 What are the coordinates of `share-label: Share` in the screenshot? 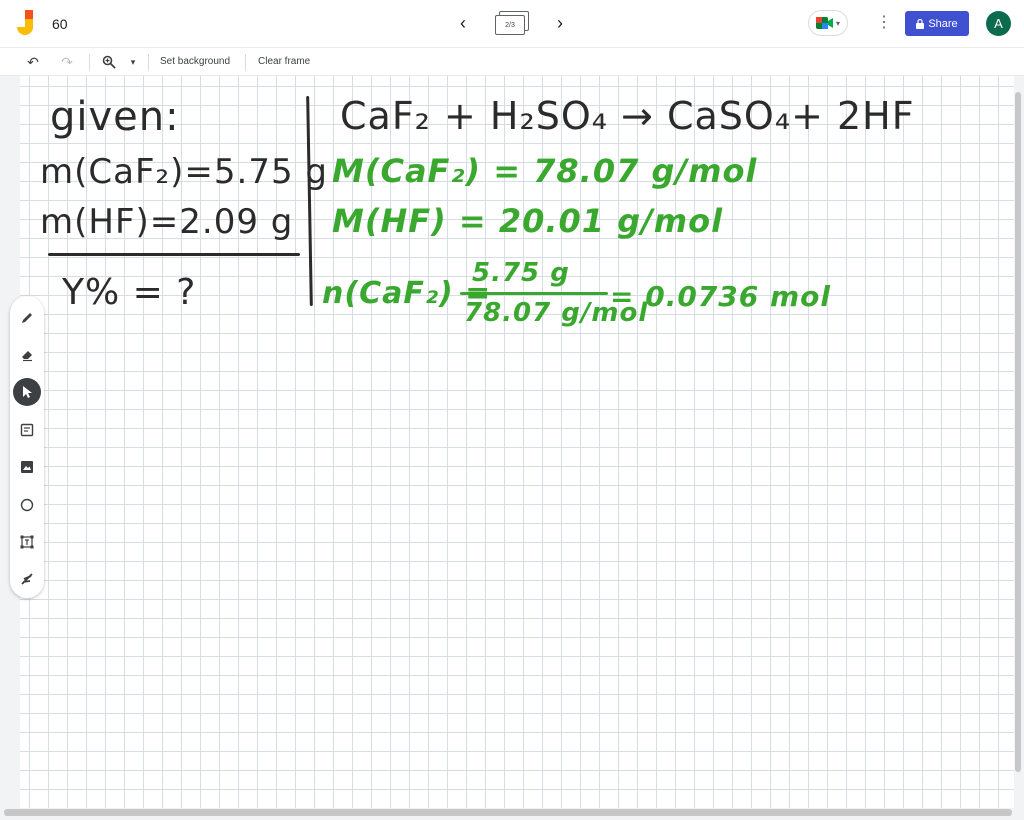 It's located at (943, 23).